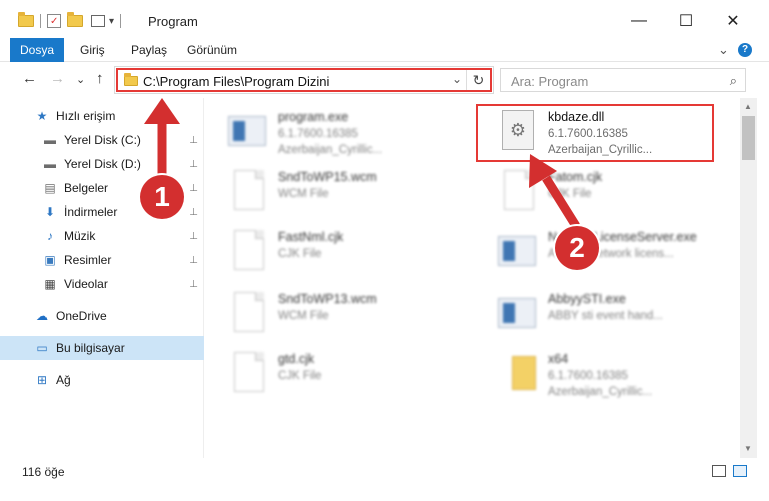 The height and width of the screenshot is (501, 769). I want to click on callout-2: 2, so click(577, 248).